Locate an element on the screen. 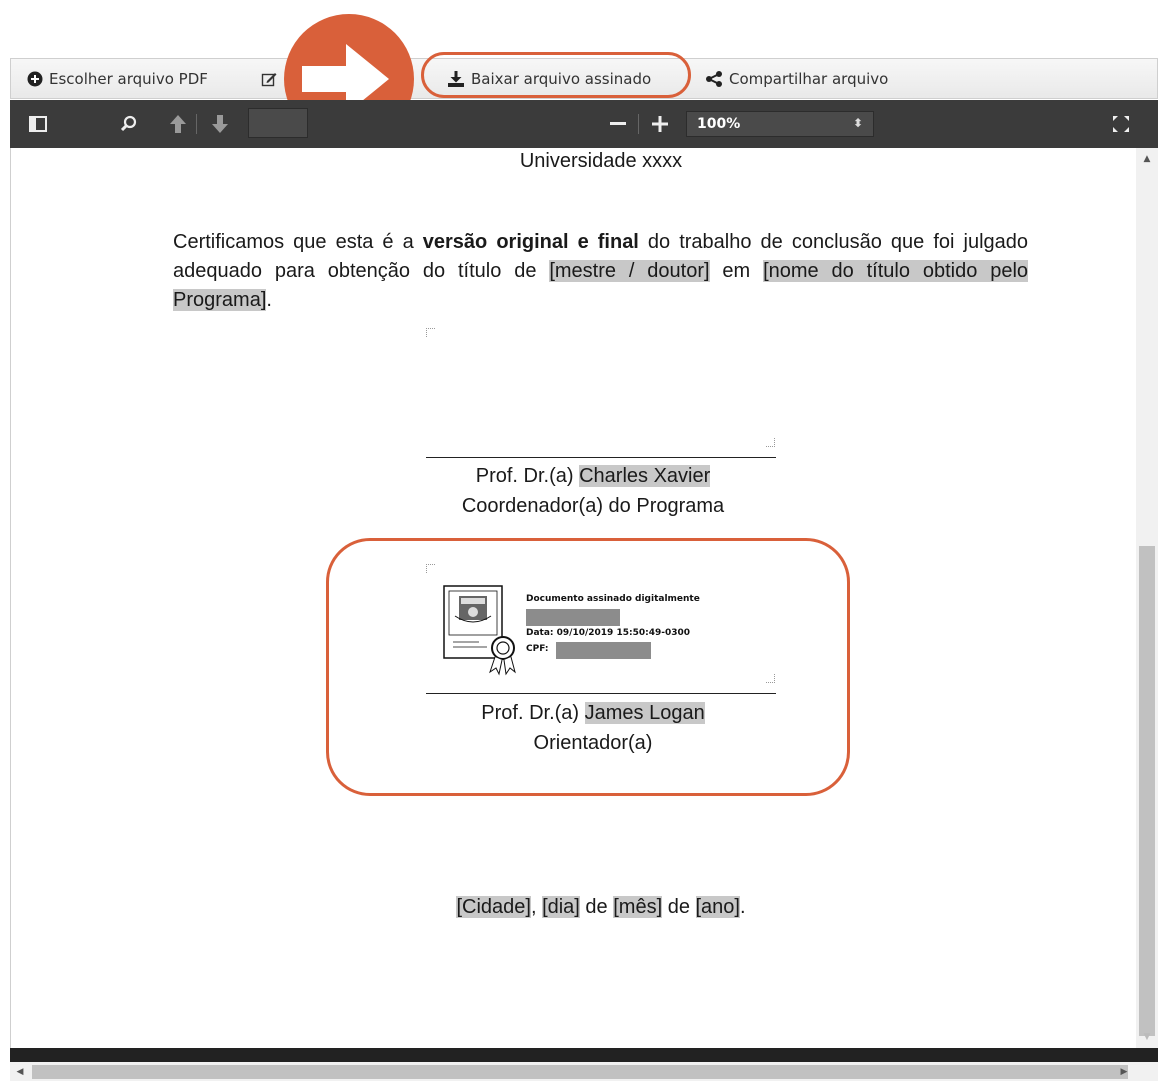 The height and width of the screenshot is (1081, 1165). arrow-down-icon is located at coordinates (220, 124).